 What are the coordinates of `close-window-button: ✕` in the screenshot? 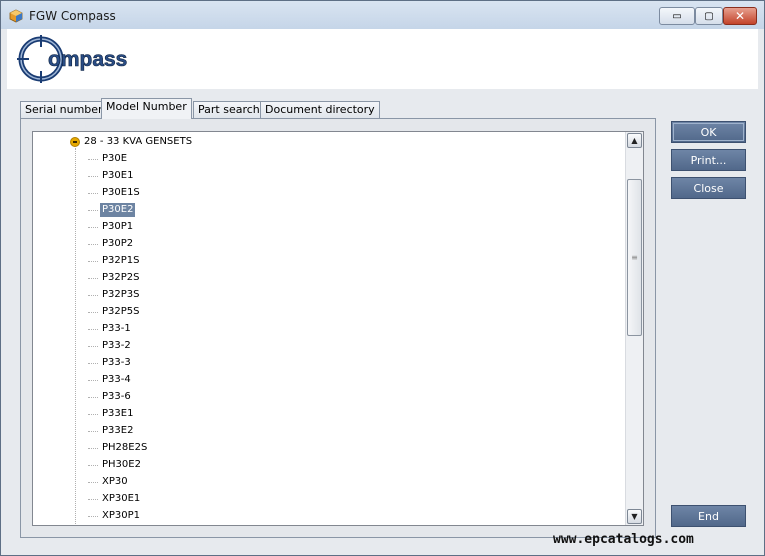 It's located at (740, 16).